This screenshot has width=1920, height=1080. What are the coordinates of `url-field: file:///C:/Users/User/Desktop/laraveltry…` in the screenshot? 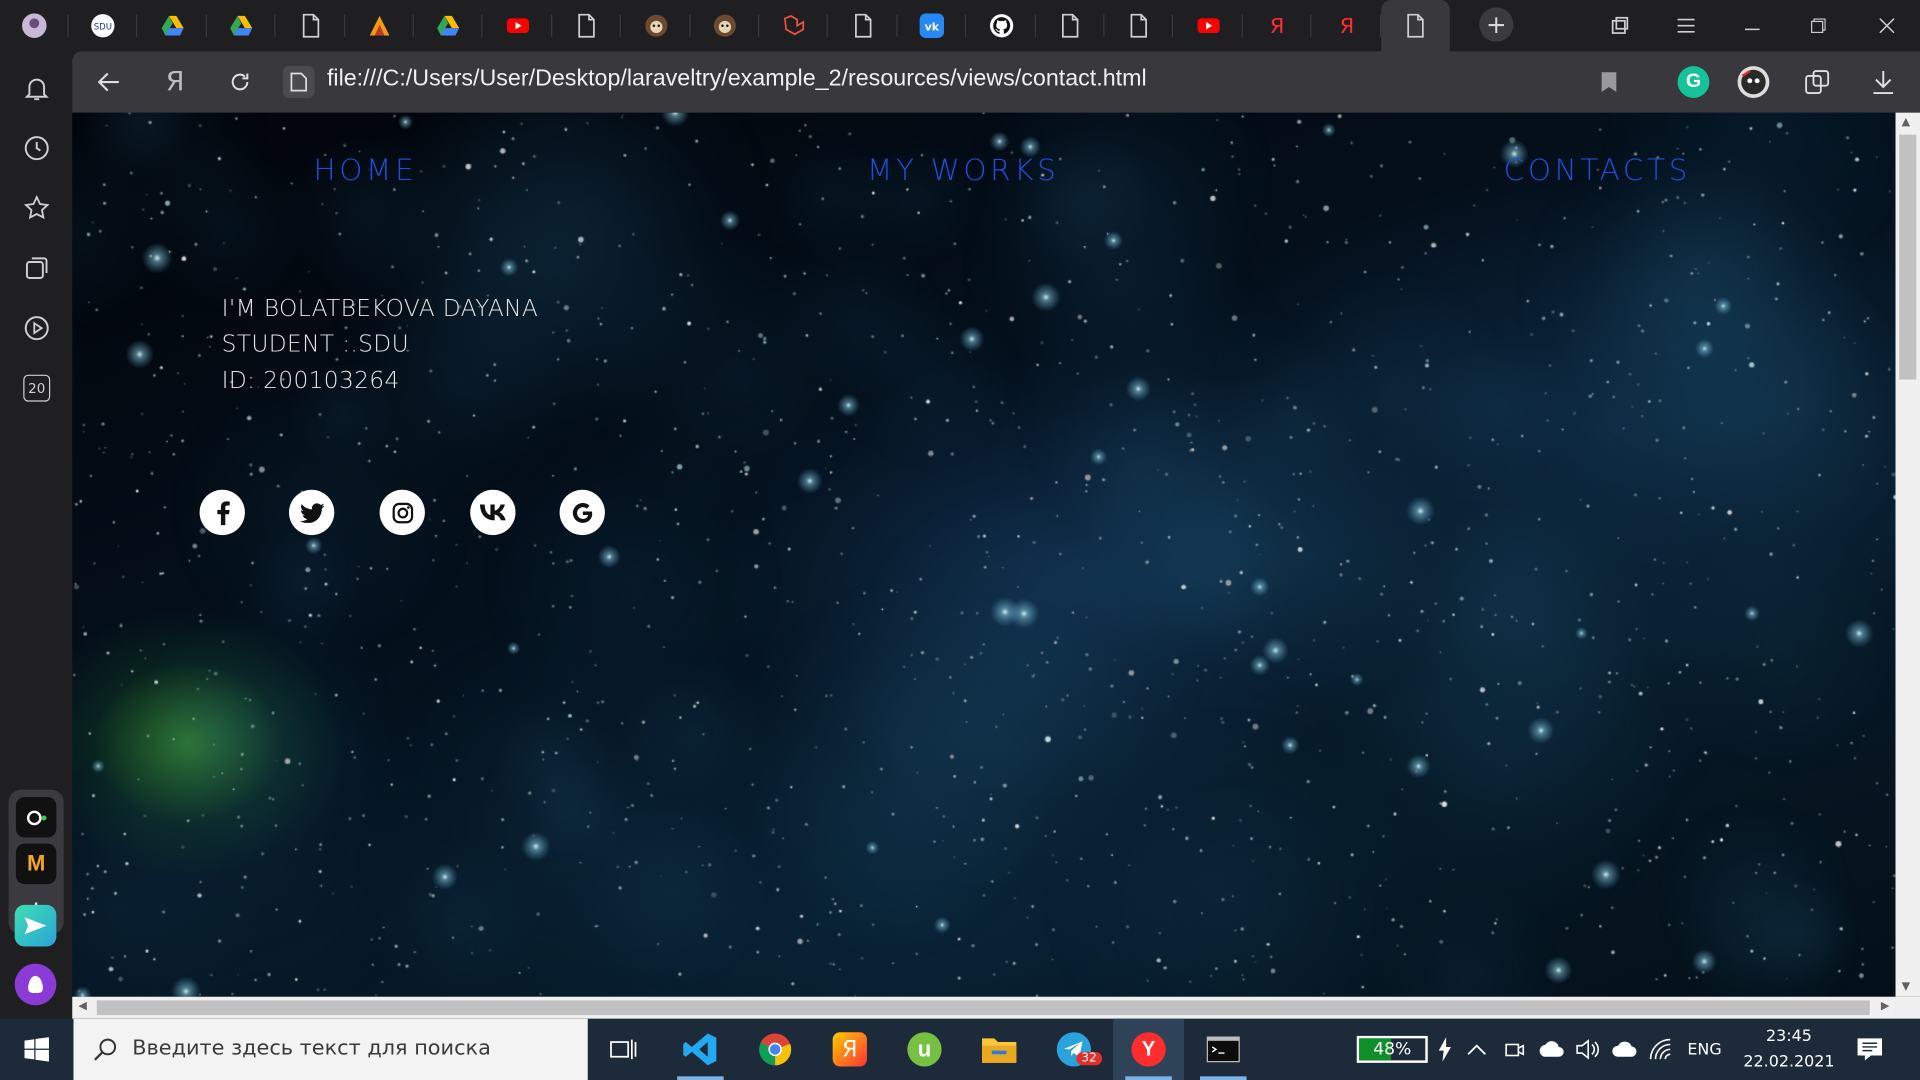 It's located at (737, 79).